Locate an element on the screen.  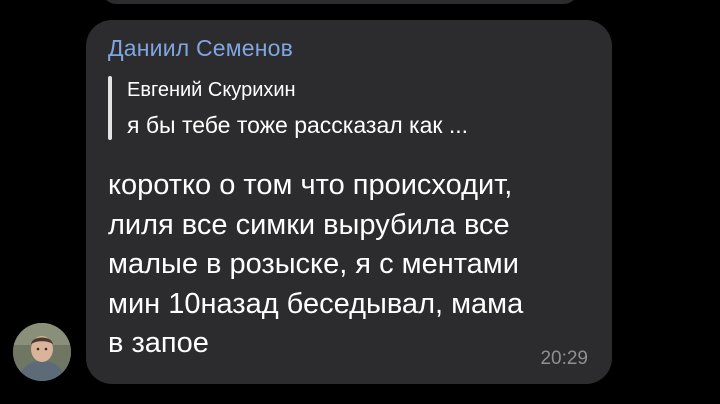
message-line: в запое is located at coordinates (158, 343).